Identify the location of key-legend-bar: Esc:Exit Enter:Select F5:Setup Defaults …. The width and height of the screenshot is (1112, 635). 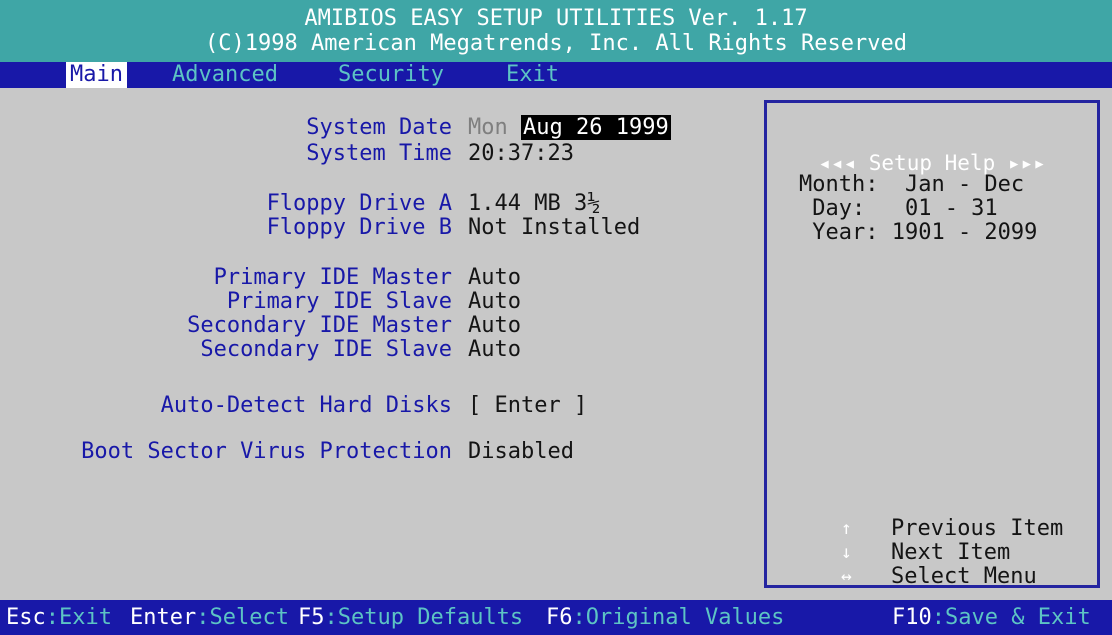
(556, 617).